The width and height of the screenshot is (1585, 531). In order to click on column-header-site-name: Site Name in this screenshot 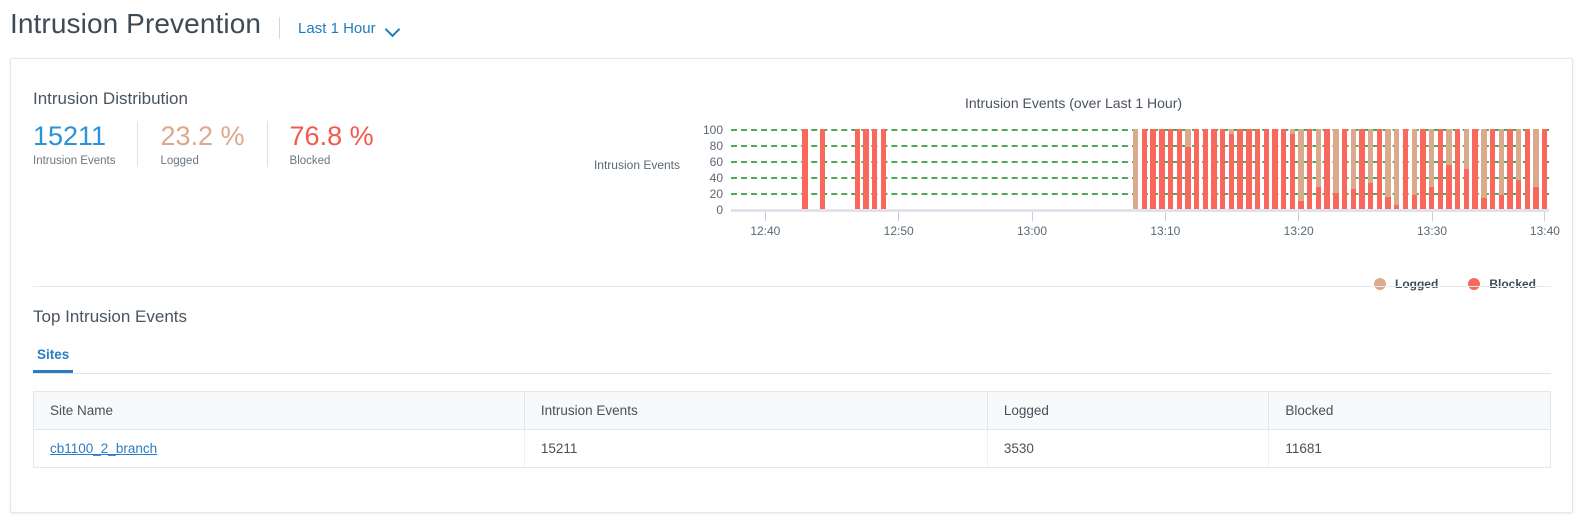, I will do `click(279, 411)`.